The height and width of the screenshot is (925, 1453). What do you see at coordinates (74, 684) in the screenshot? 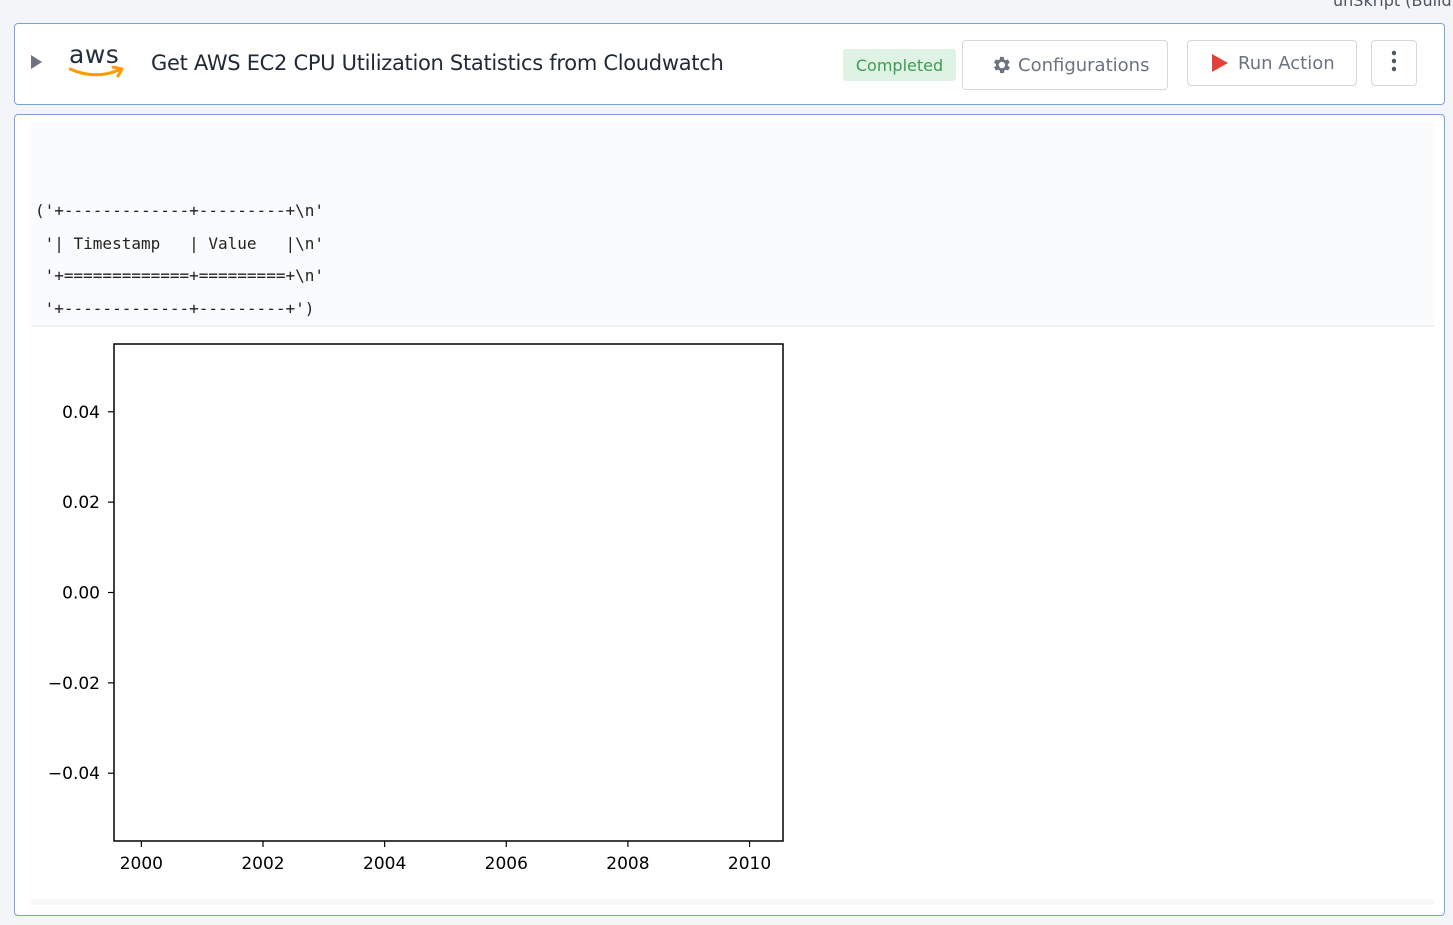
I see `y-tick-label: −0.02` at bounding box center [74, 684].